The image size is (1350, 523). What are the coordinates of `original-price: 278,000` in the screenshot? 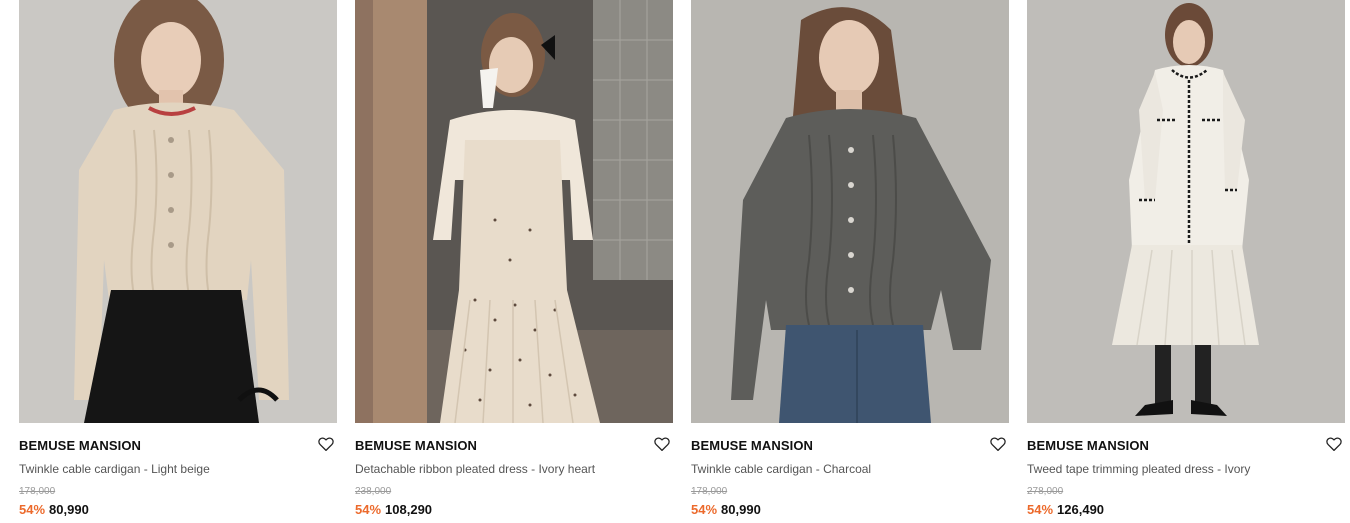 It's located at (1045, 491).